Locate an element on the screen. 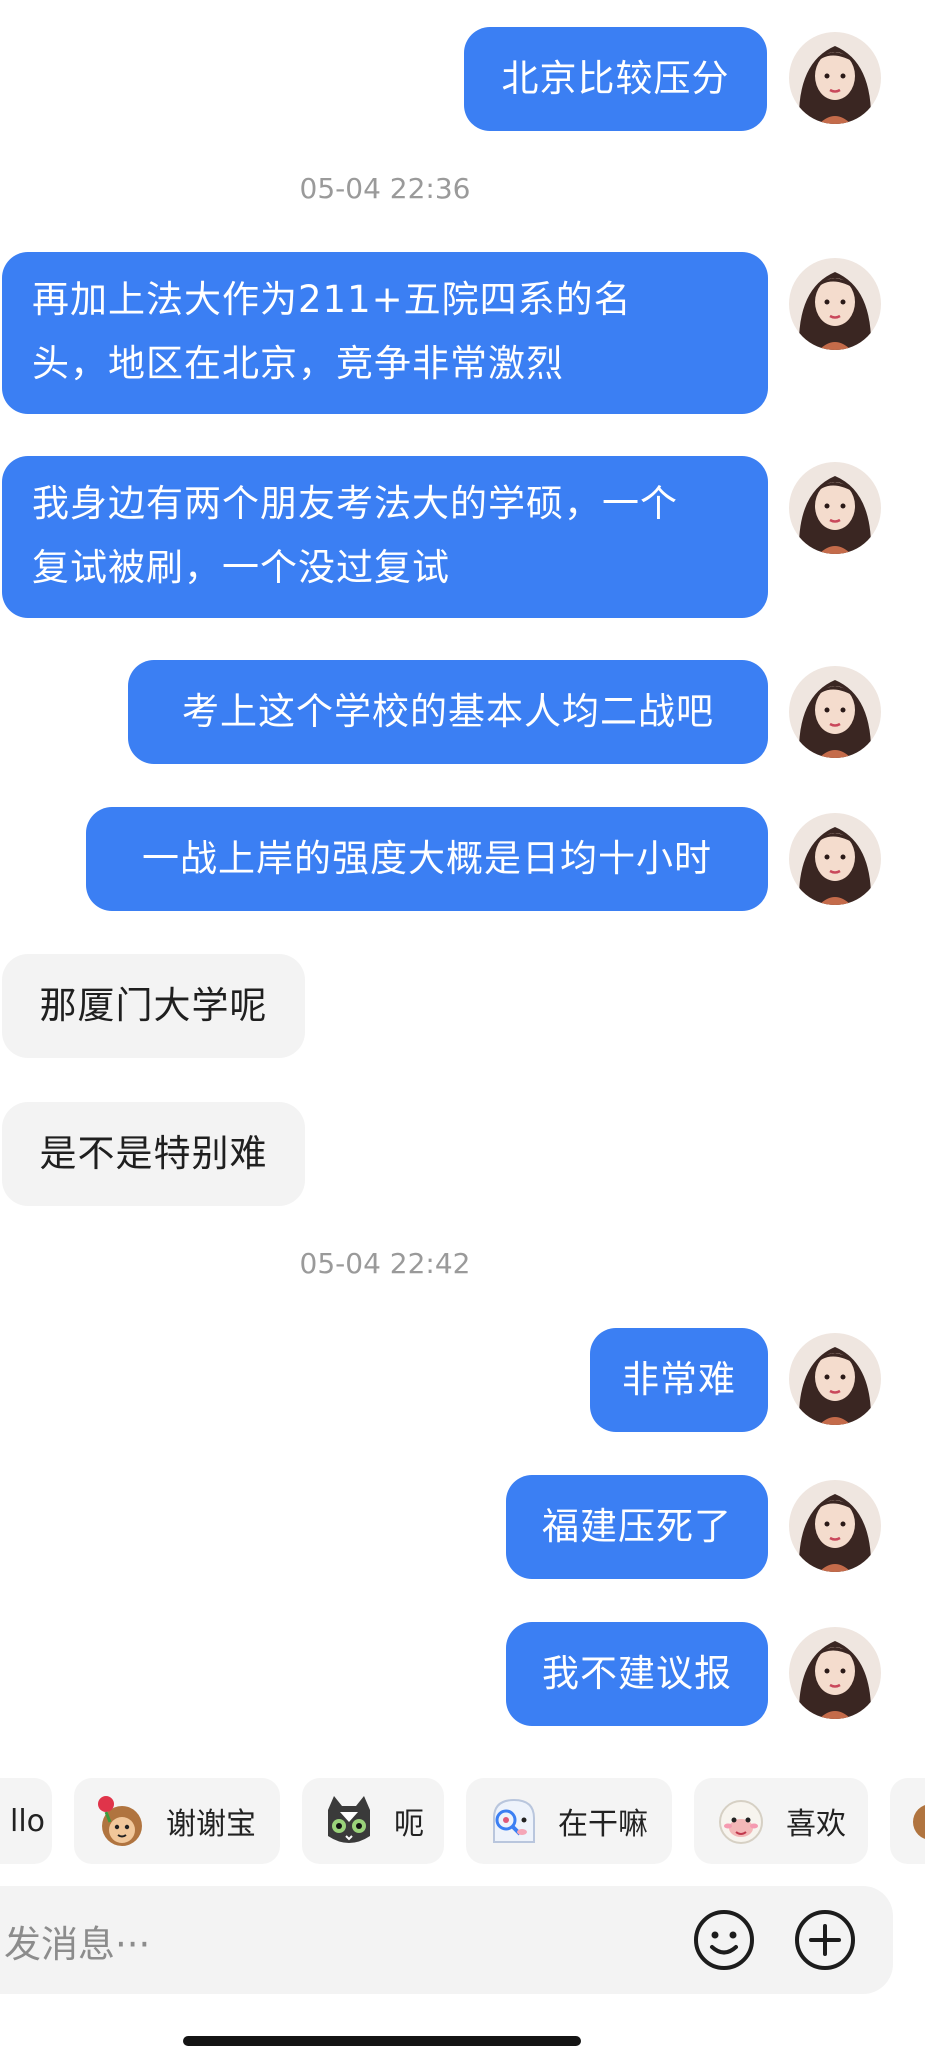 This screenshot has height=2062, width=925. plus-circle-icon is located at coordinates (825, 1940).